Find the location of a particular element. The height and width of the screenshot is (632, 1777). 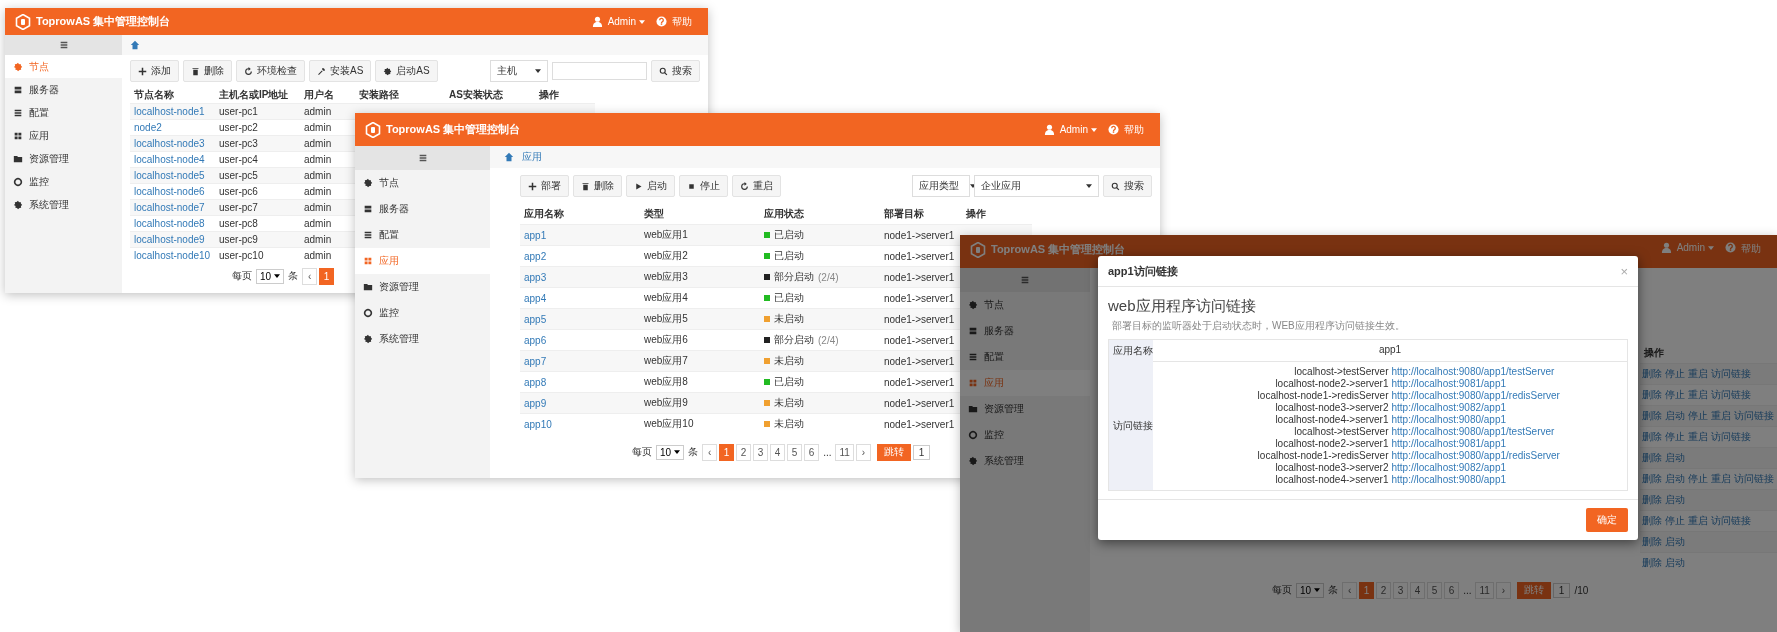

name-link: localhost-node9 is located at coordinates (172, 239).